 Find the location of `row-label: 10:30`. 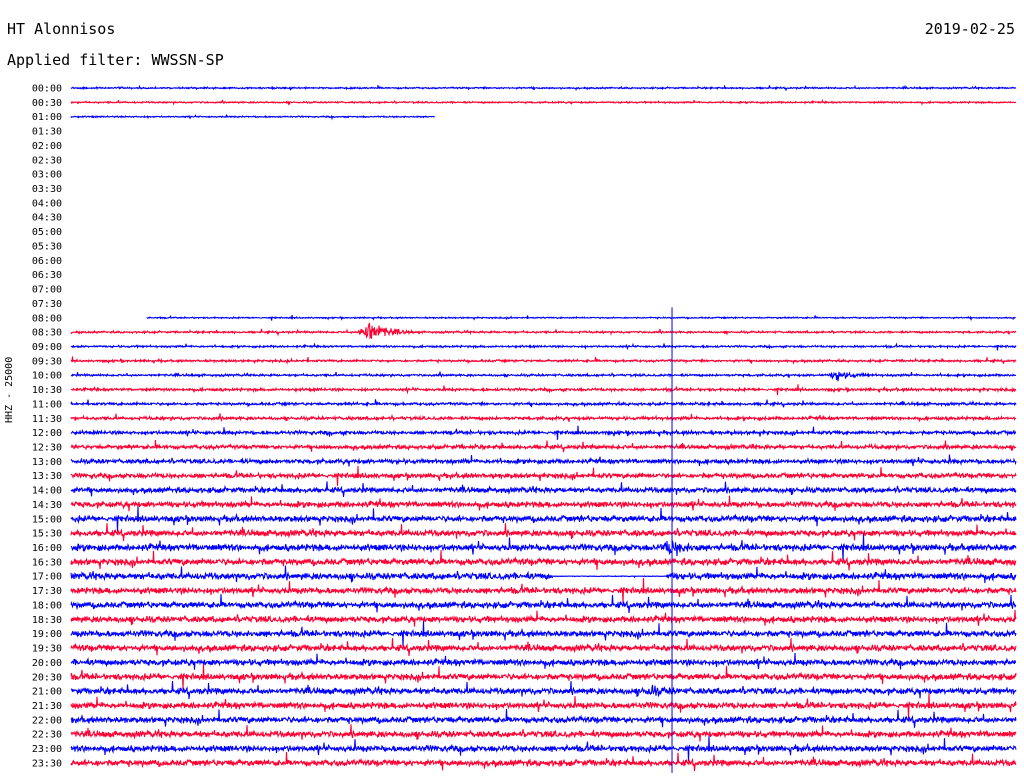

row-label: 10:30 is located at coordinates (47, 390).